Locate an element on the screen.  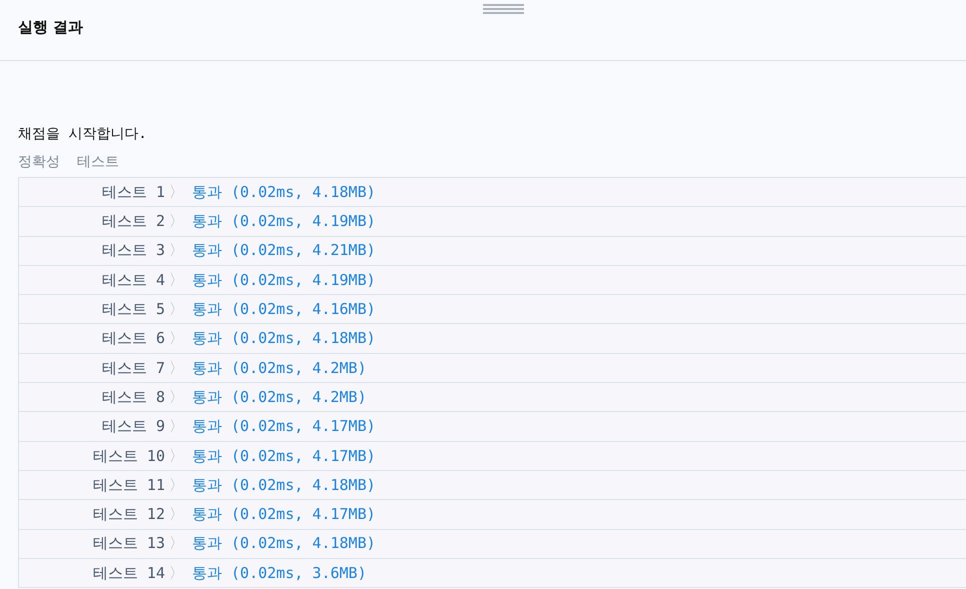
test-result: 통과 (0.02ms, 4.16MB) is located at coordinates (284, 309).